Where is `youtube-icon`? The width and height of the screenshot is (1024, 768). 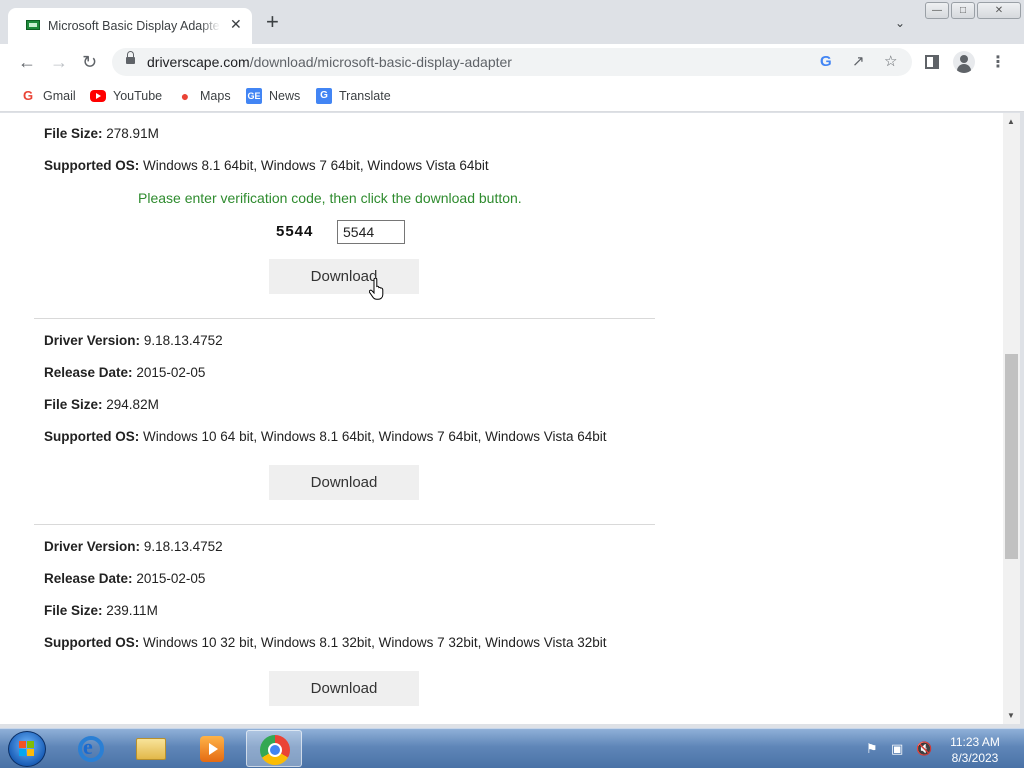 youtube-icon is located at coordinates (98, 96).